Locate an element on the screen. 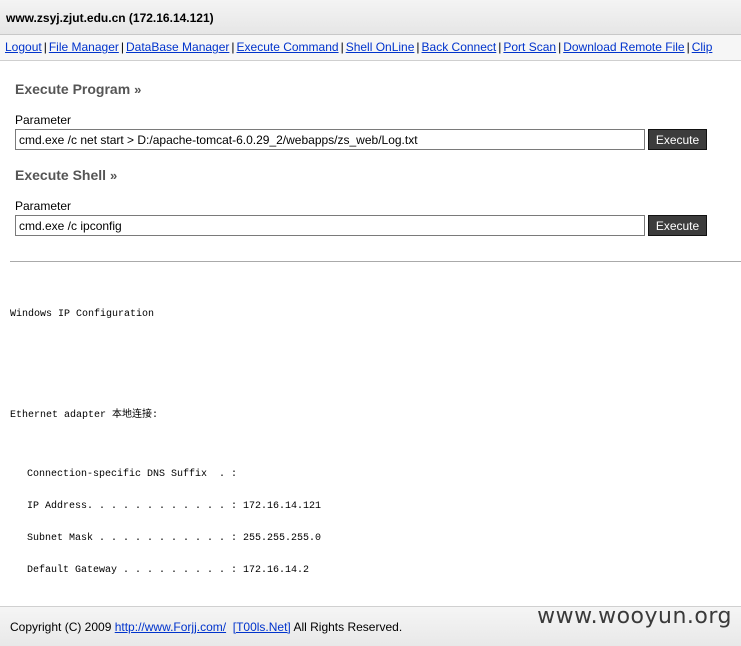  t00ls-link: [T00ls.Net] is located at coordinates (262, 627).